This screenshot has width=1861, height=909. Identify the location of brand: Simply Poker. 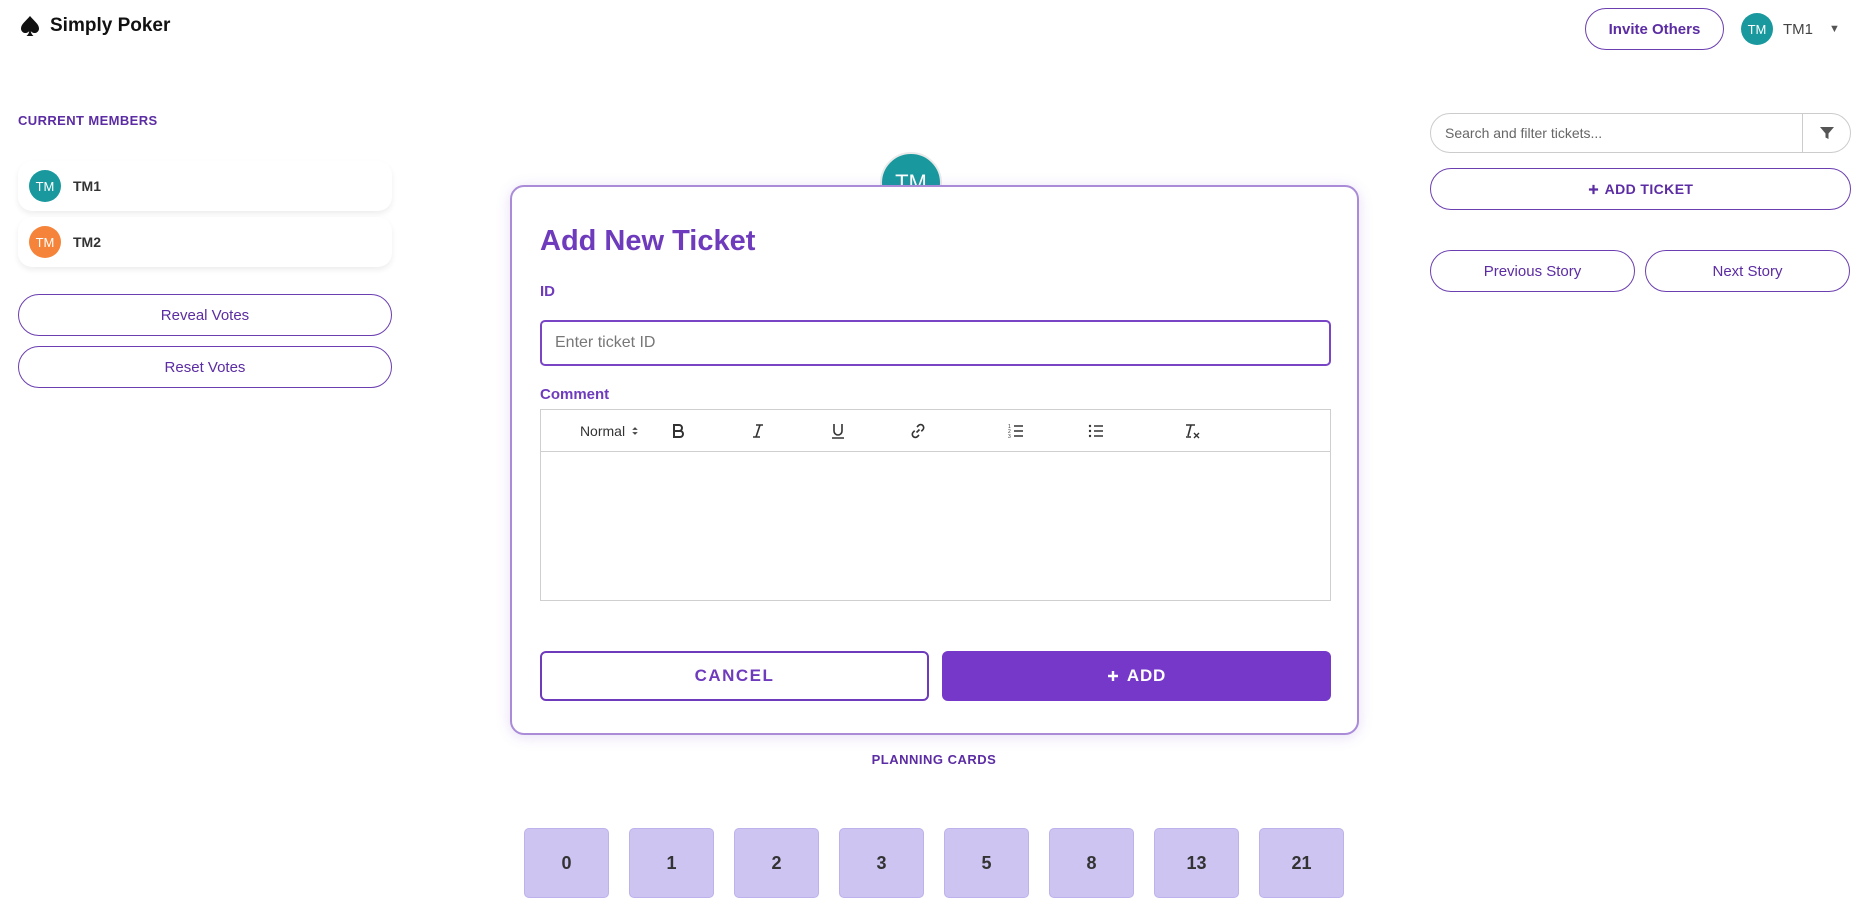
(94, 26).